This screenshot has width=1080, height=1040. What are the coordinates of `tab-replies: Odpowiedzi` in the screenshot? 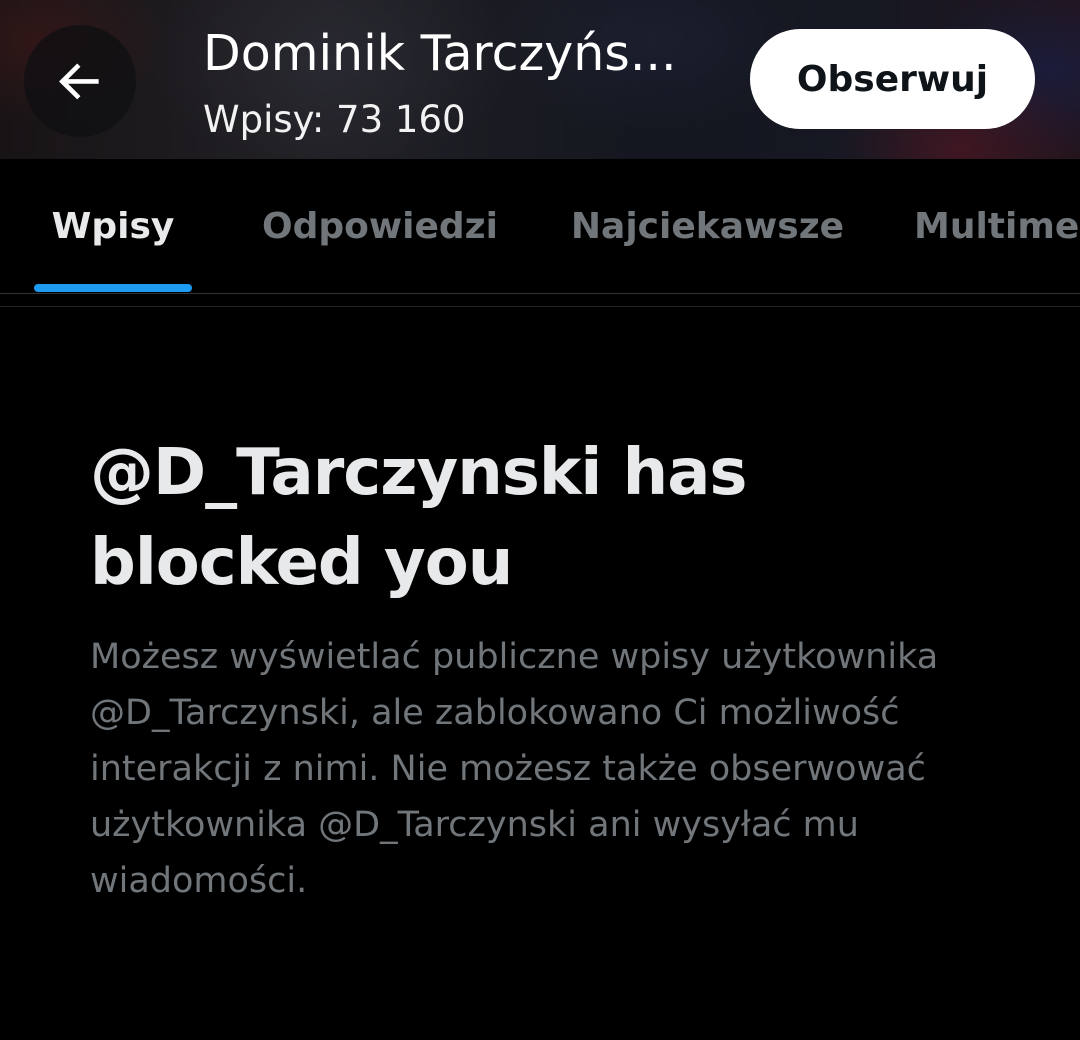 It's located at (380, 226).